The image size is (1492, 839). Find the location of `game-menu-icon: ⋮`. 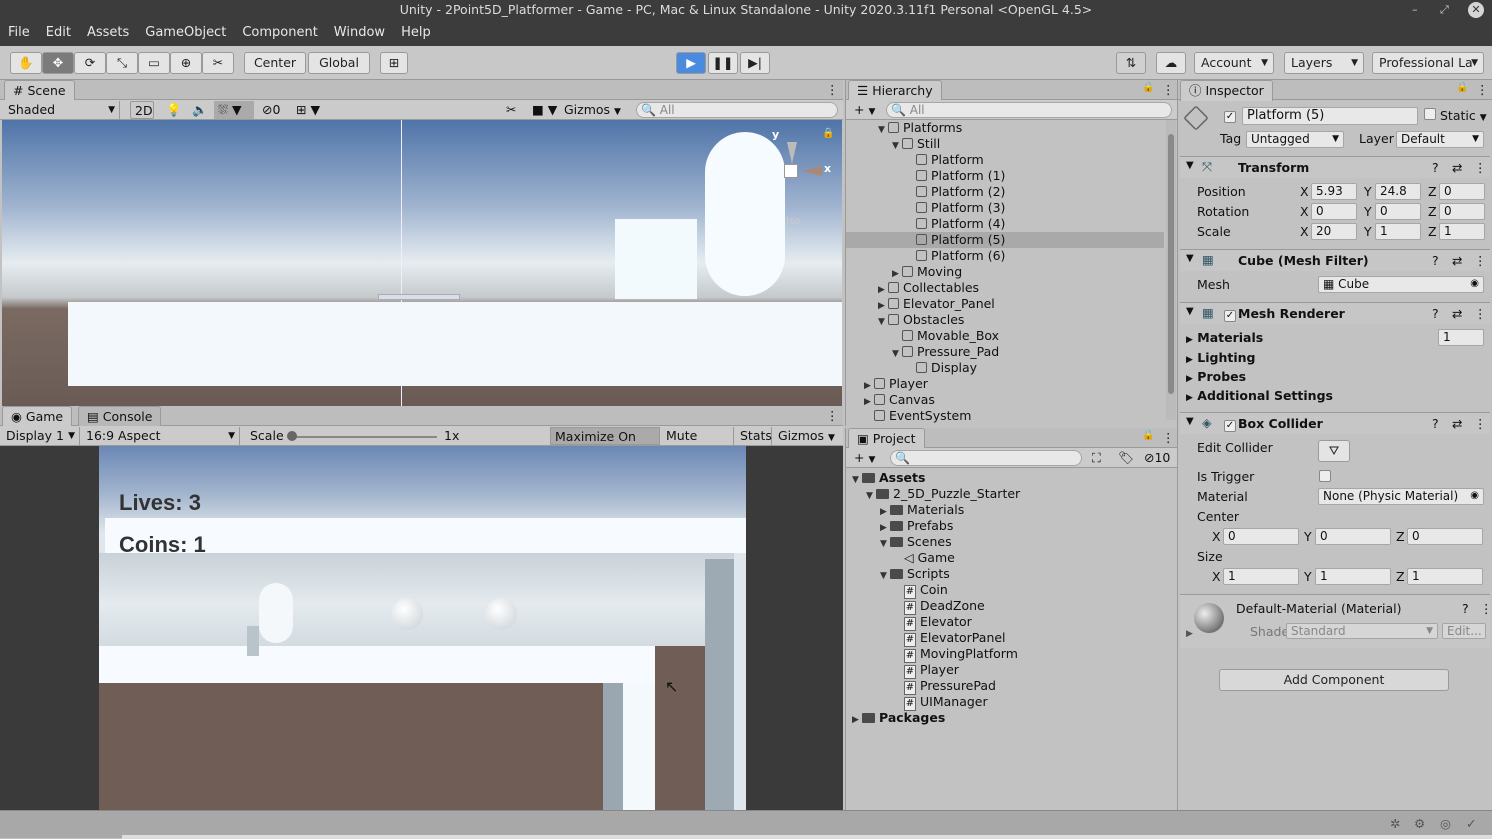

game-menu-icon: ⋮ is located at coordinates (832, 415).